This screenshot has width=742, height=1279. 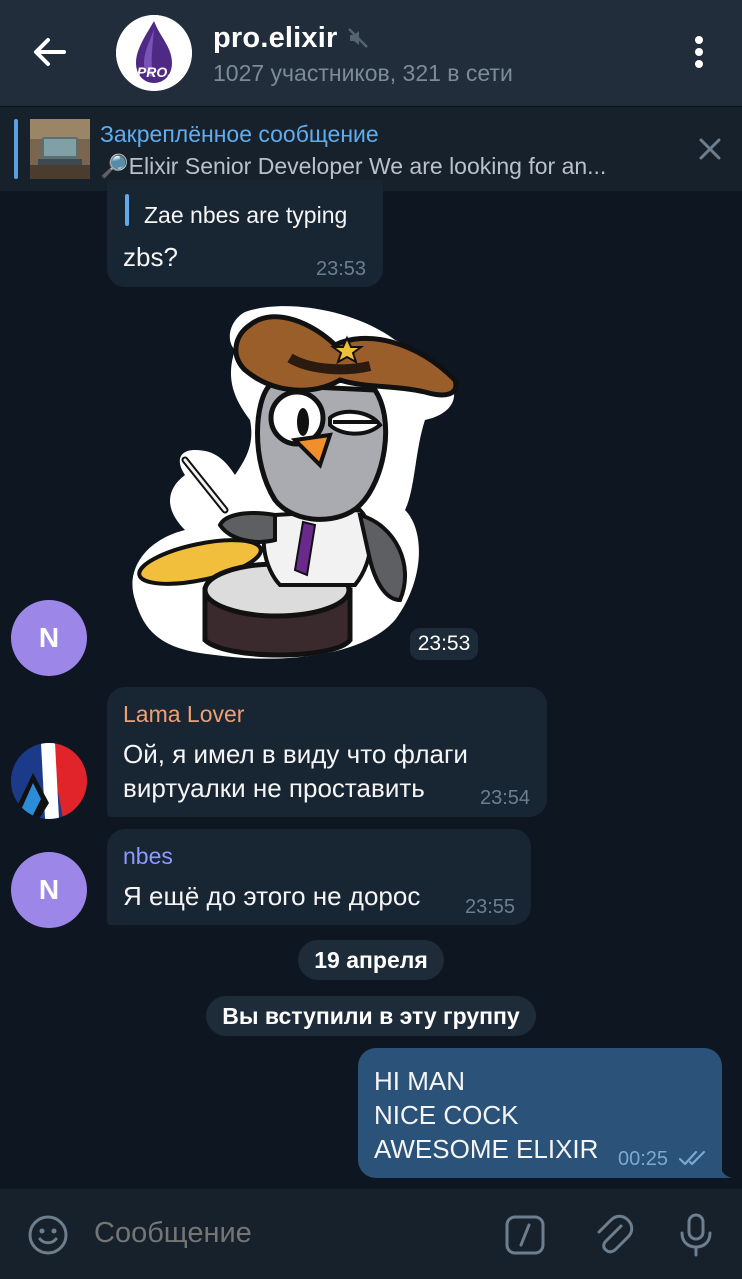 What do you see at coordinates (694, 1158) in the screenshot?
I see `read-checks-icon` at bounding box center [694, 1158].